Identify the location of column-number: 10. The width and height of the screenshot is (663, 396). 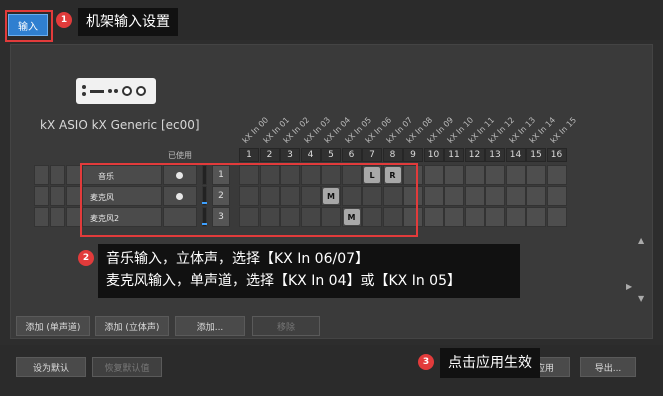
(433, 155).